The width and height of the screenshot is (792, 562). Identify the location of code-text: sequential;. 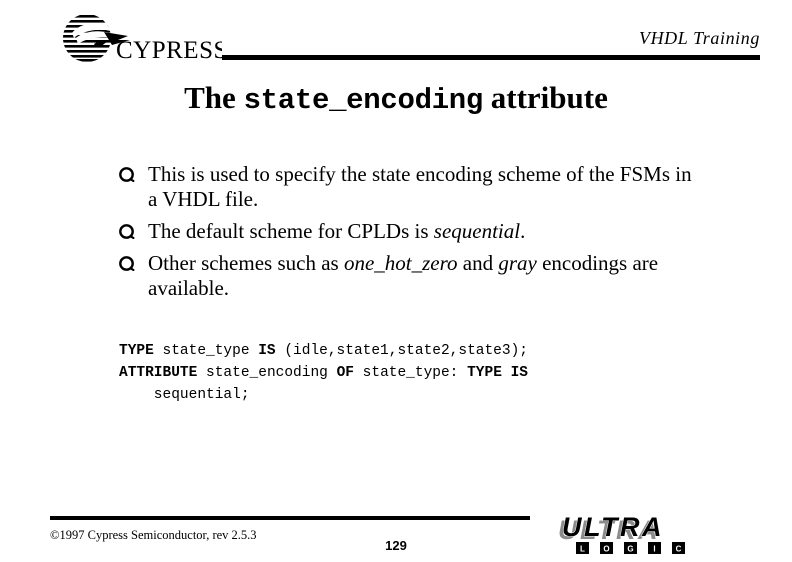
(184, 395).